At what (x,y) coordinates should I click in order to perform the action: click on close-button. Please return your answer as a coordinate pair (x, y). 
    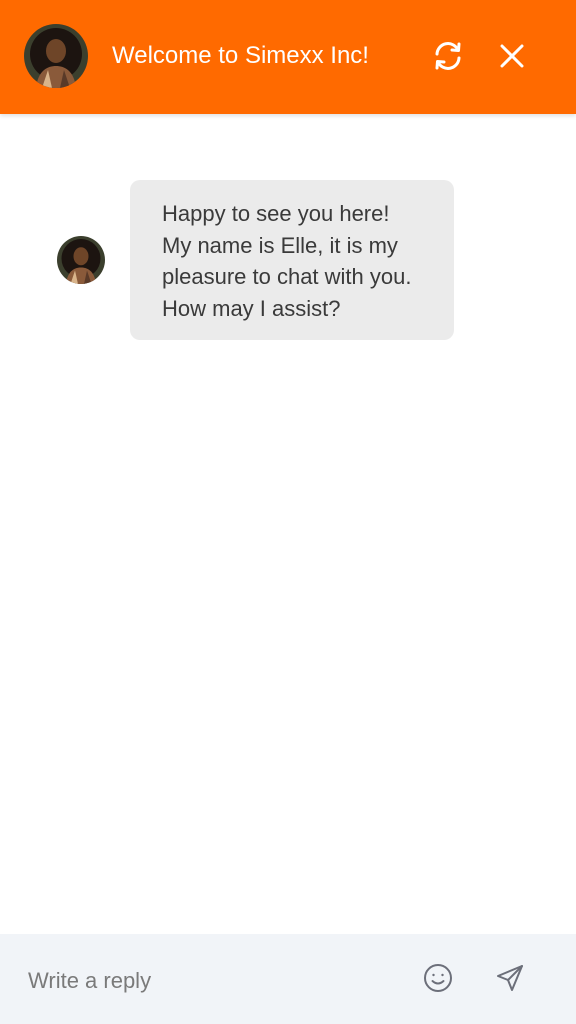
    Looking at the image, I should click on (512, 56).